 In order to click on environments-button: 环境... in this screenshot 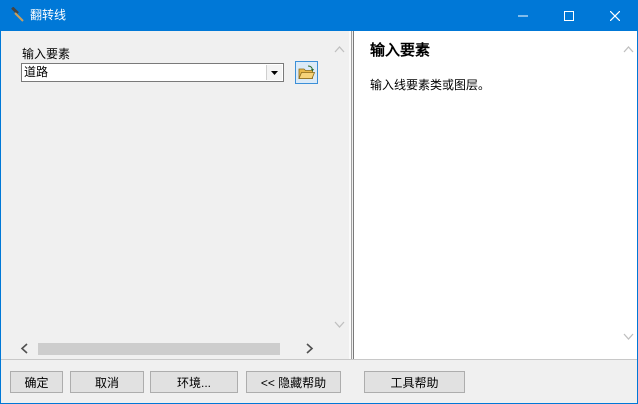, I will do `click(194, 382)`.